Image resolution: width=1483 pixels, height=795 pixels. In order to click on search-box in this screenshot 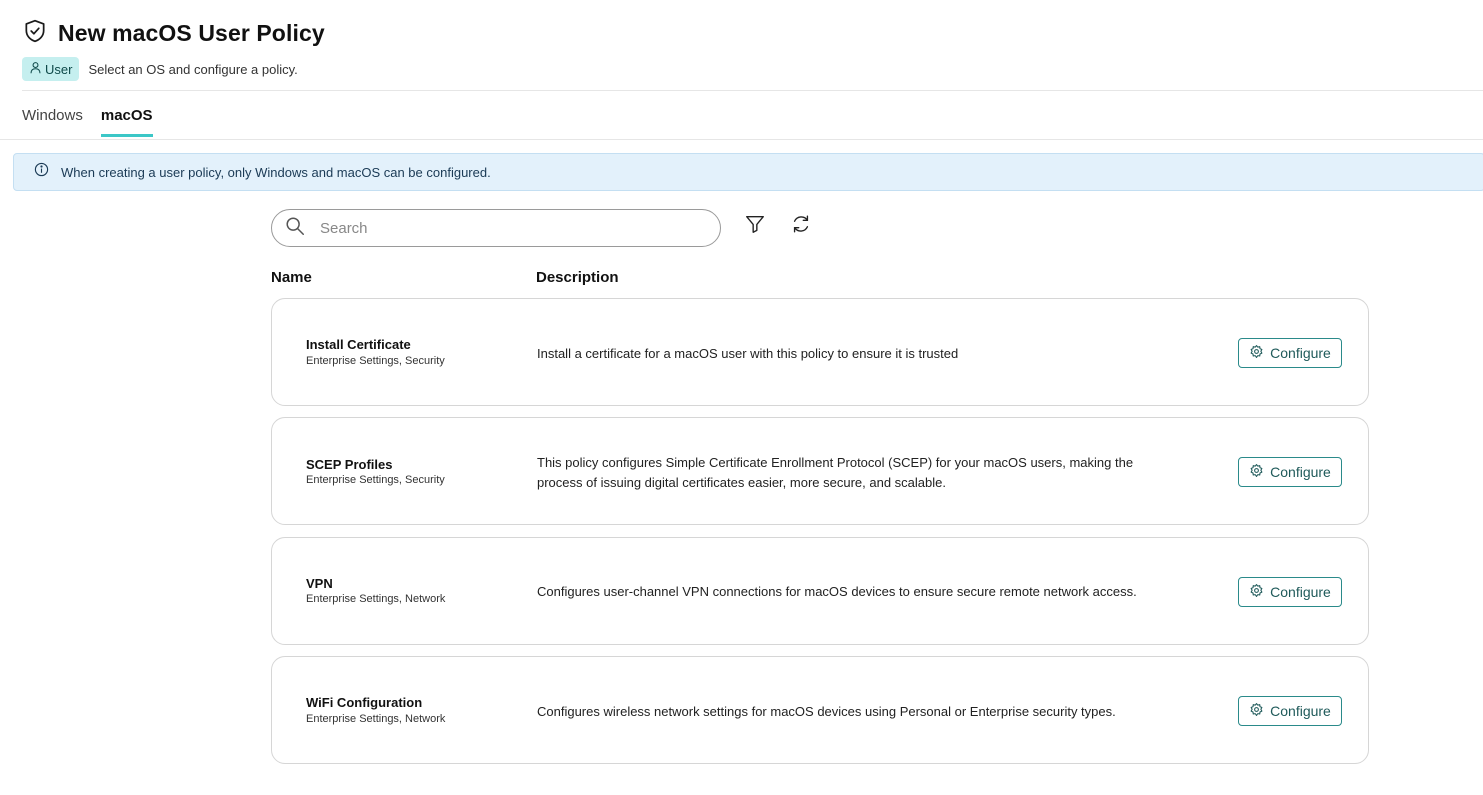, I will do `click(496, 228)`.